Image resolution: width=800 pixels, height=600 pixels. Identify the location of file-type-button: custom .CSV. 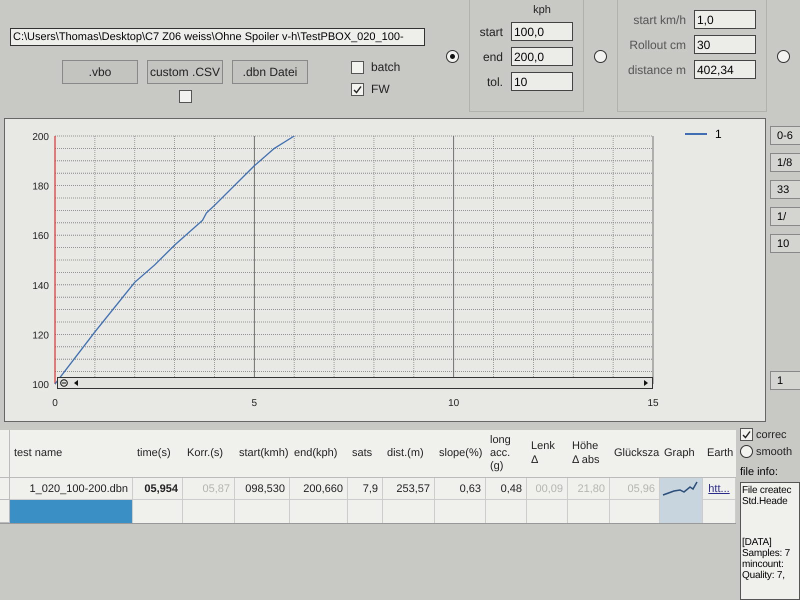
(185, 72).